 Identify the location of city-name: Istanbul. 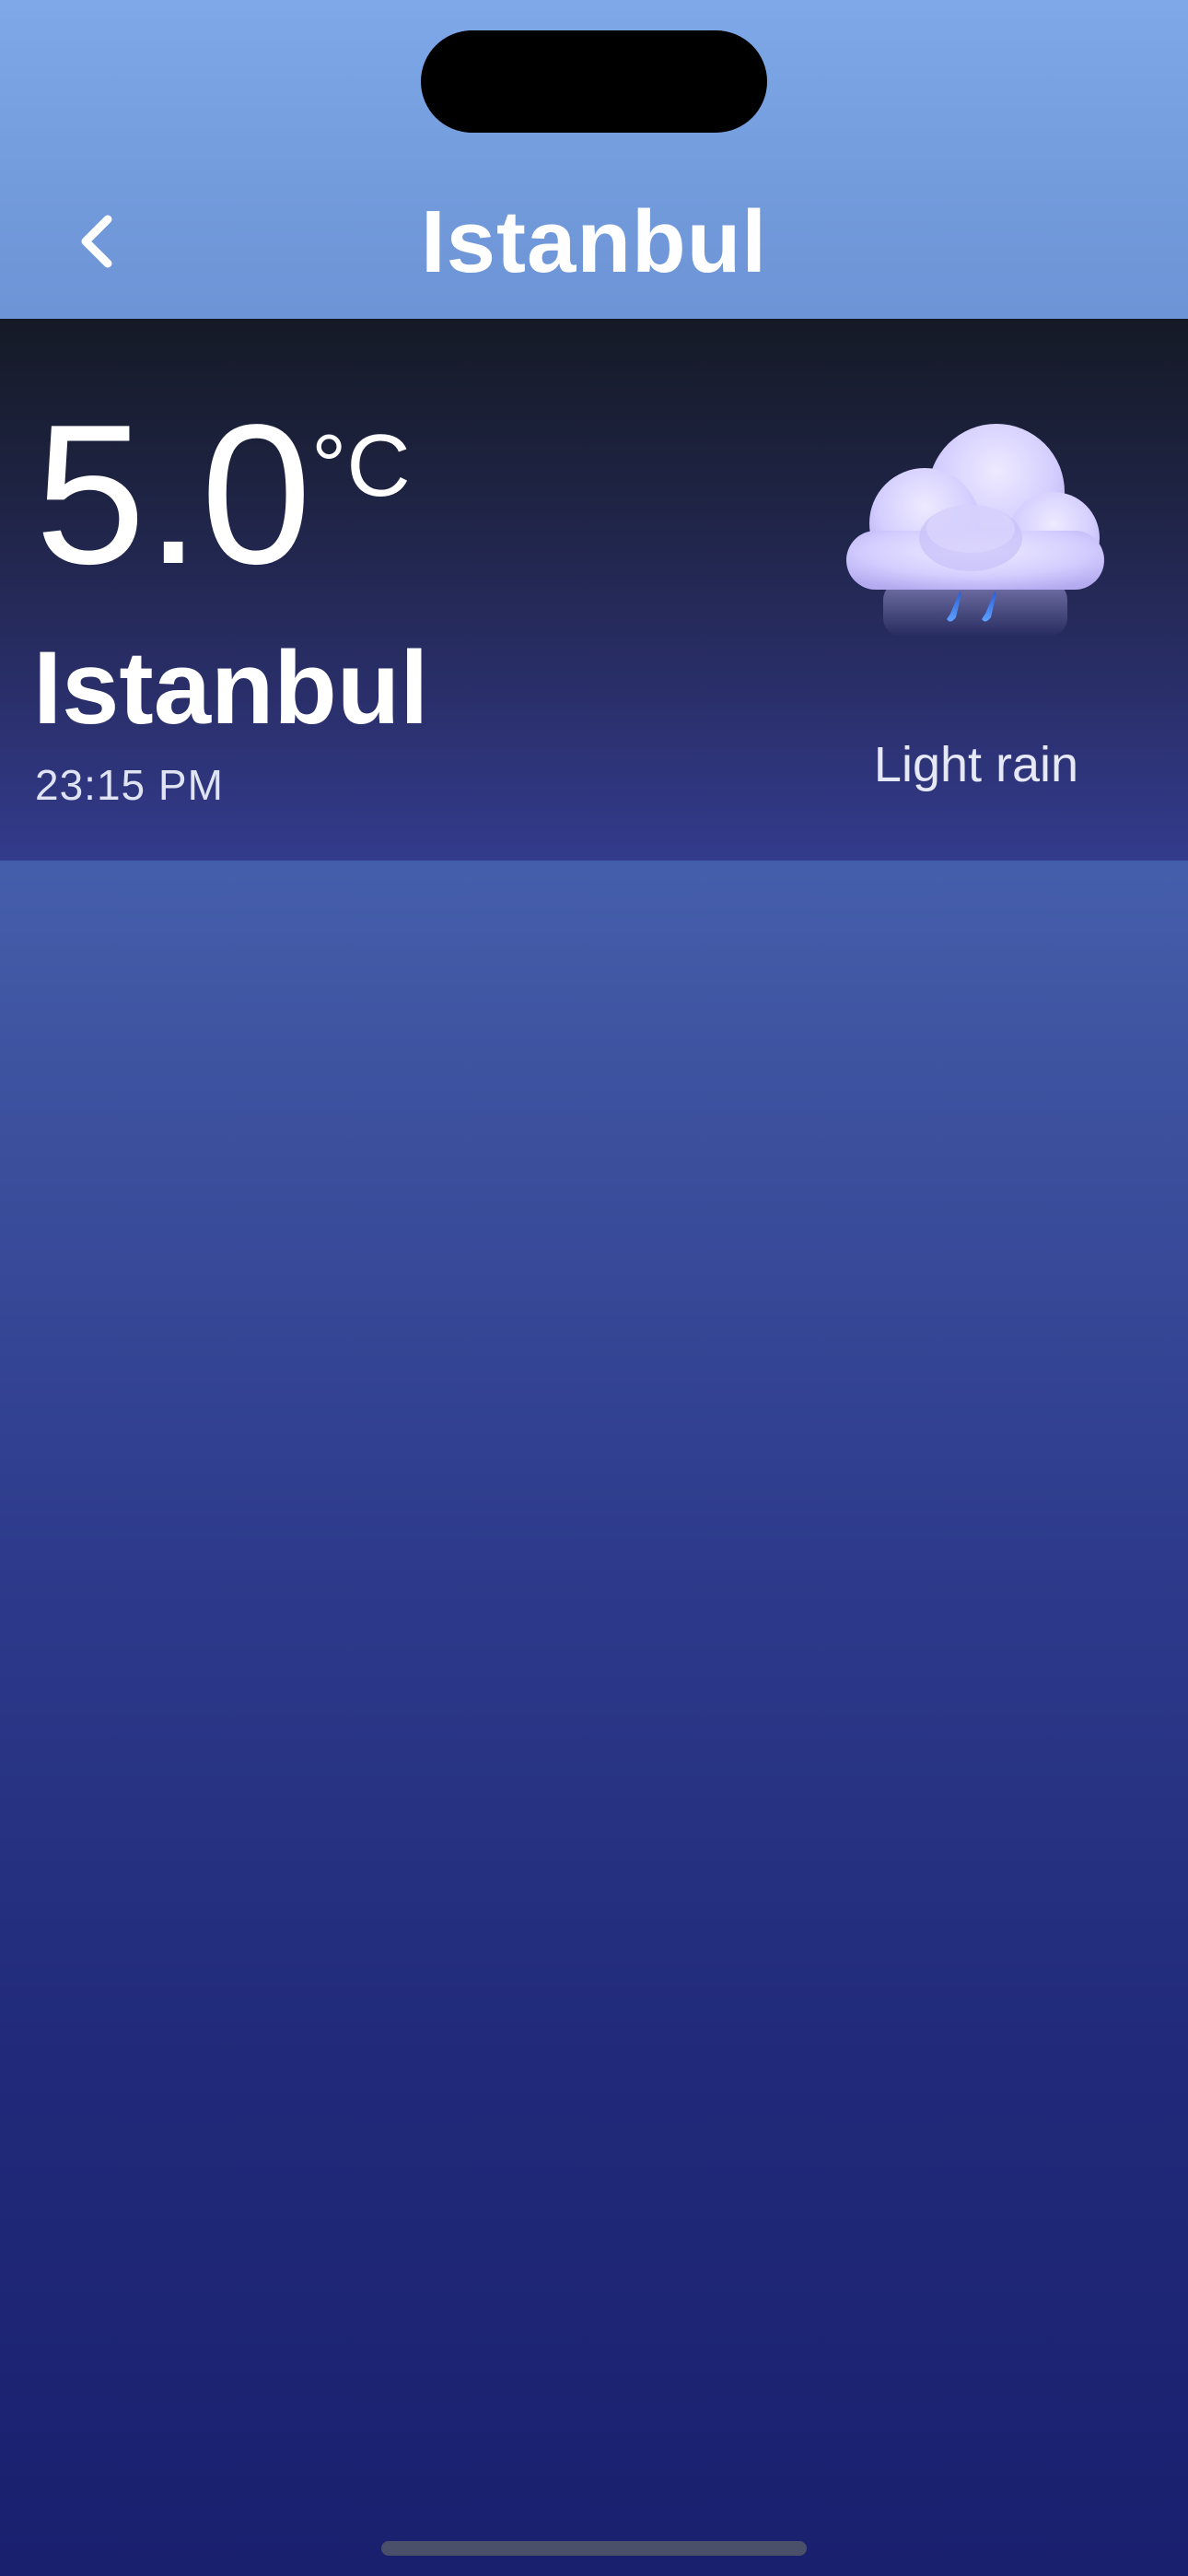
(231, 687).